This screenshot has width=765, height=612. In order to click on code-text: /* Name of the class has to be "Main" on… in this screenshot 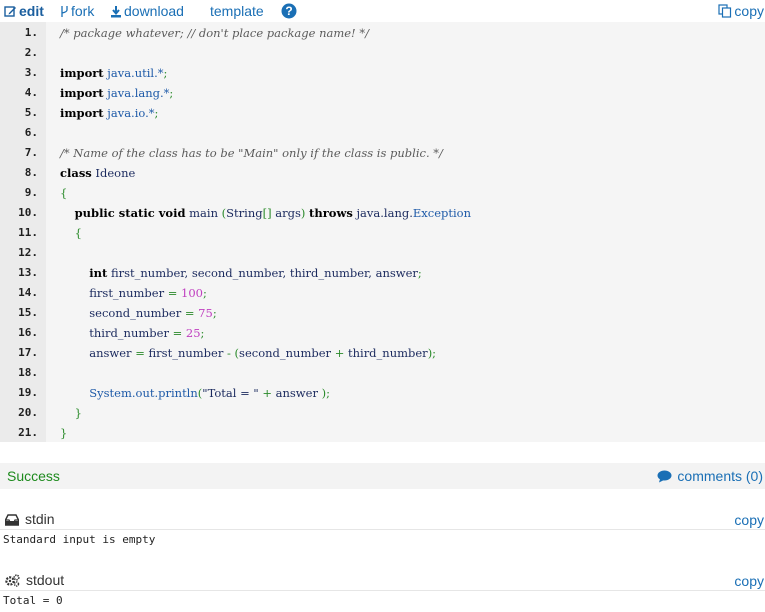, I will do `click(251, 153)`.